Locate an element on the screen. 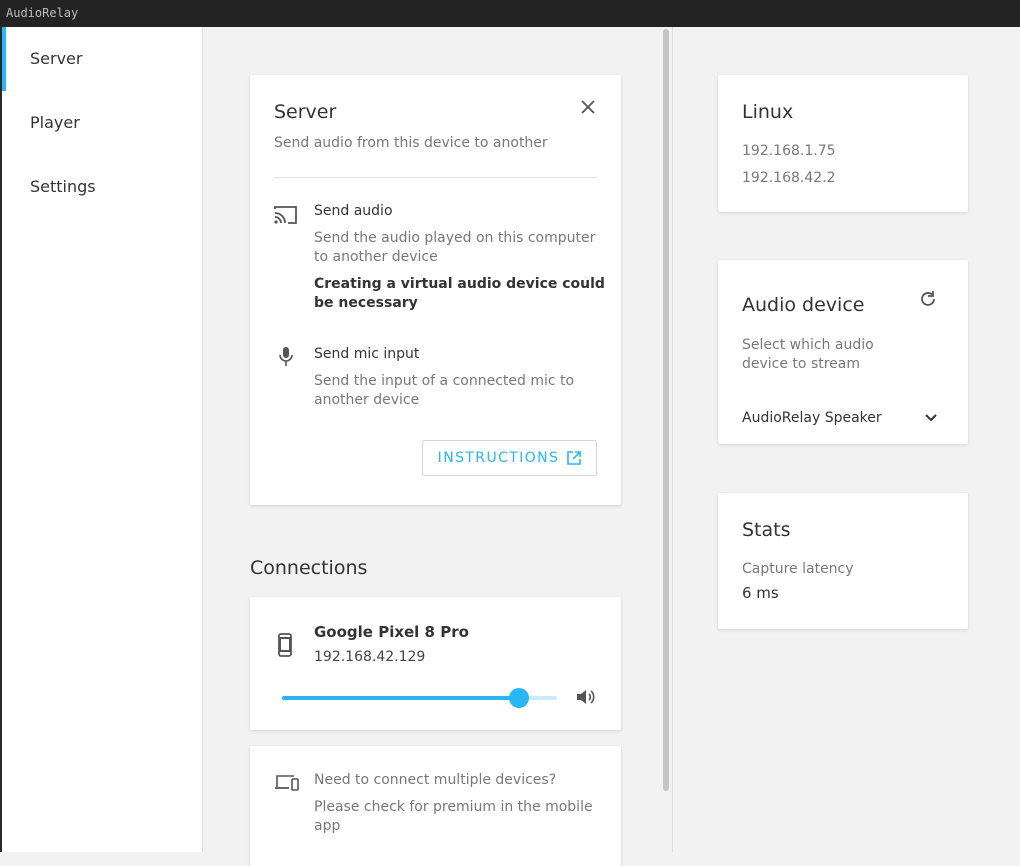 This screenshot has height=866, width=1020. cast-icon is located at coordinates (285, 215).